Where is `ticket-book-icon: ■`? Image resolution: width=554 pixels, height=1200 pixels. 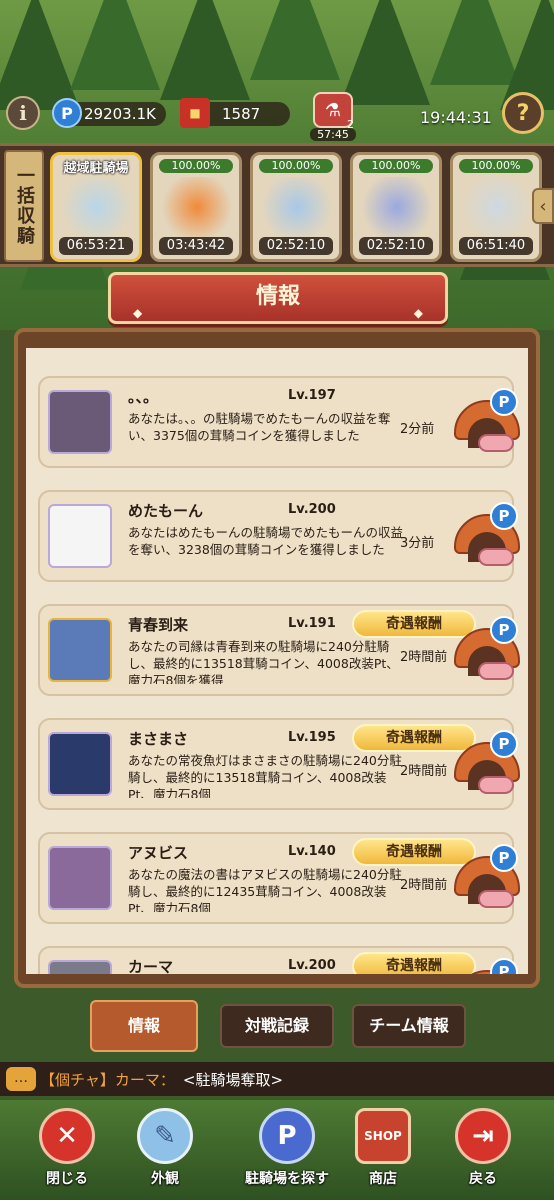
ticket-book-icon: ■ is located at coordinates (195, 113).